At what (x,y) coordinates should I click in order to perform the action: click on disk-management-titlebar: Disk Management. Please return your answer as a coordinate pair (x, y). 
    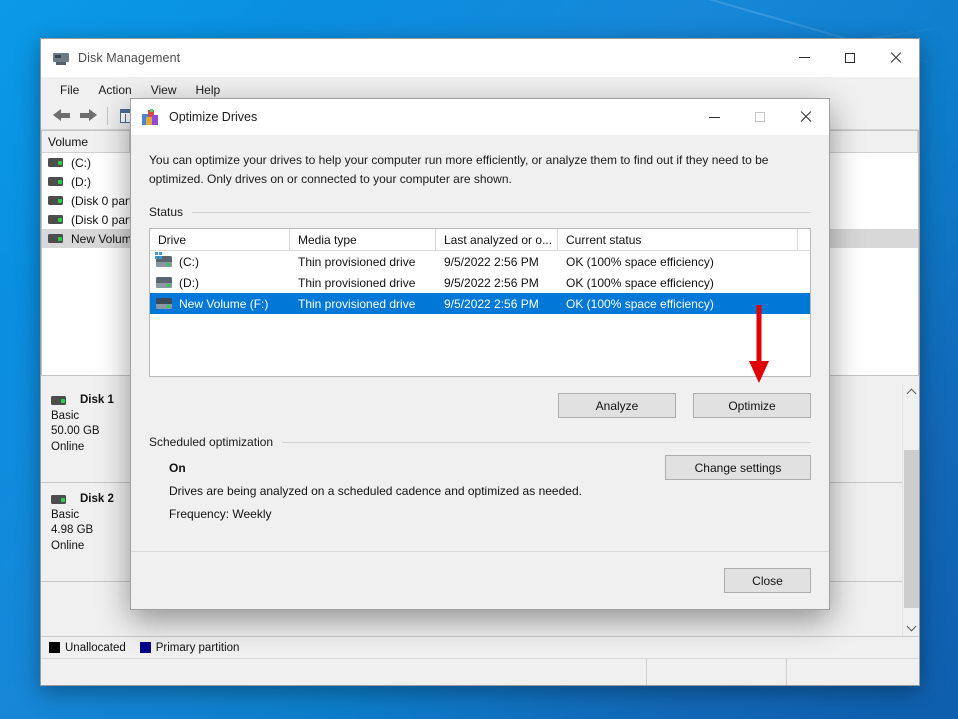
    Looking at the image, I should click on (480, 58).